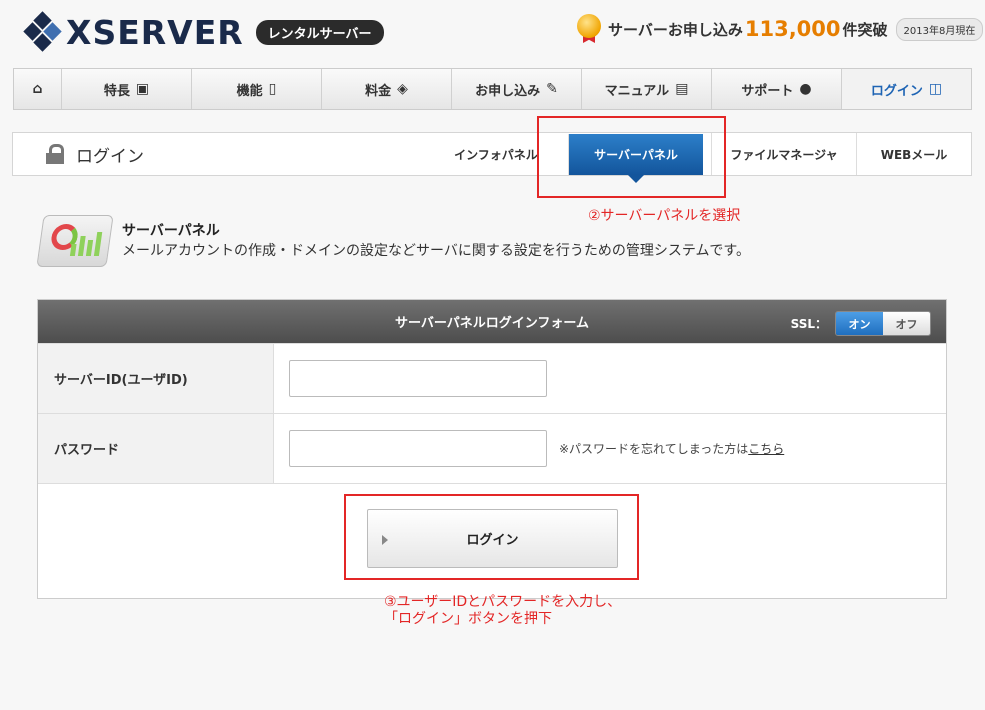 This screenshot has height=710, width=985. Describe the element at coordinates (654, 449) in the screenshot. I see `forgot-password-text: ※パスワードを忘れてしまった方は` at that location.